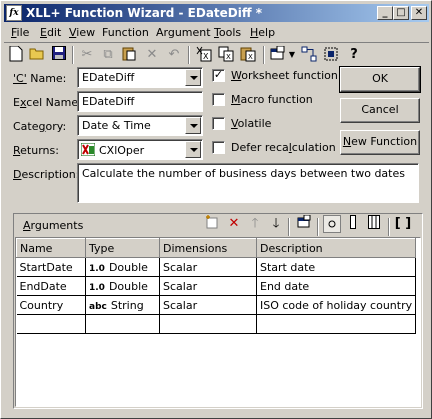 This screenshot has height=419, width=432. What do you see at coordinates (140, 77) in the screenshot?
I see `c-name-combo: EDateDiff` at bounding box center [140, 77].